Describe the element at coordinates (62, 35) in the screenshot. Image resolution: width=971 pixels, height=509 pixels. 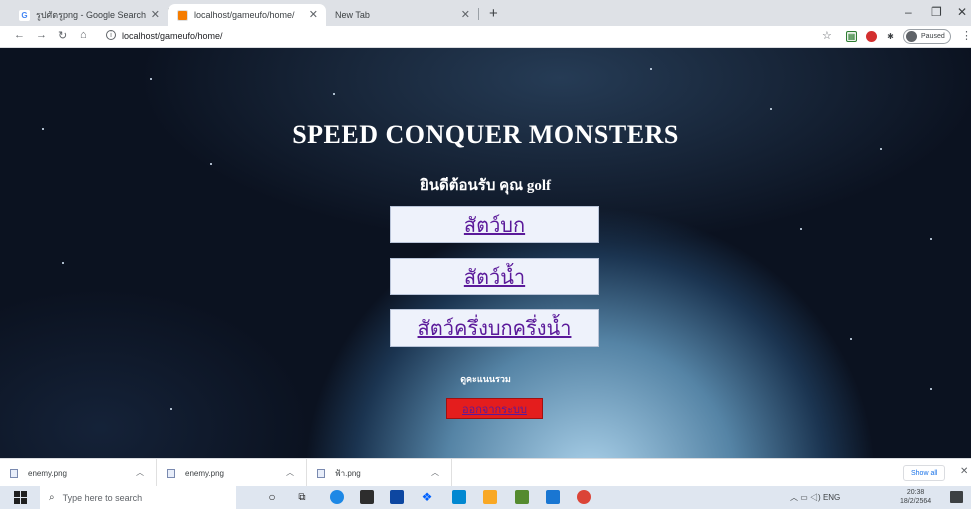
I see `reload-icon: ↻` at that location.